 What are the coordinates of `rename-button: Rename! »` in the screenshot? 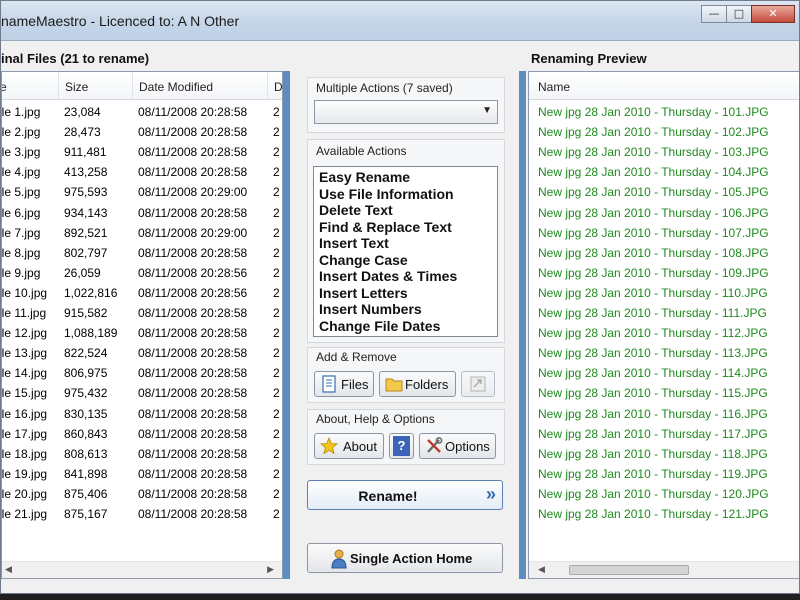 It's located at (405, 495).